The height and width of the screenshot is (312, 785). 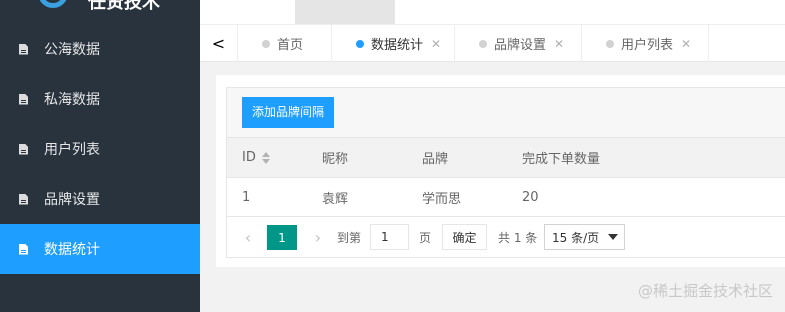 I want to click on tab-label: 品牌设置, so click(x=520, y=45).